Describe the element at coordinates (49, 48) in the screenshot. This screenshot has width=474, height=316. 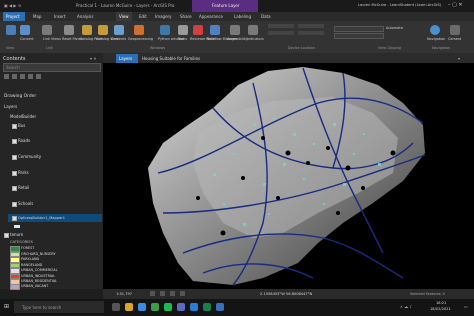
I see `group-link: Link` at that location.